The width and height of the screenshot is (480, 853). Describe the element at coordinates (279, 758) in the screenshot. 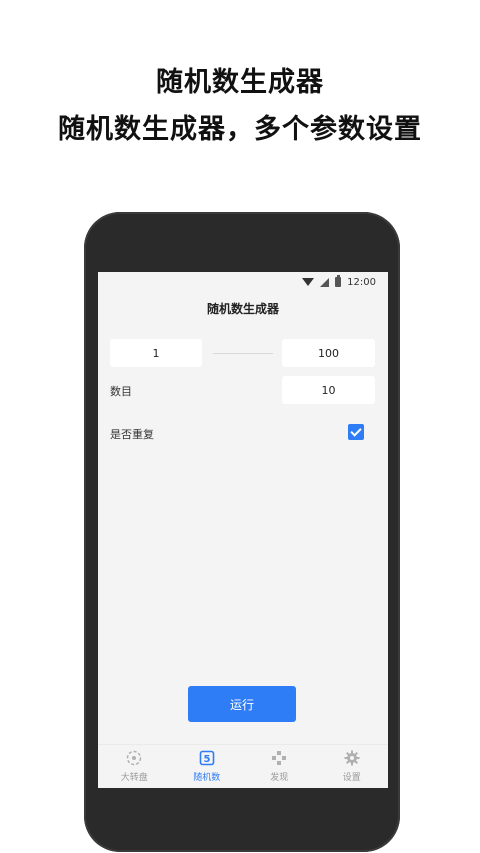

I see `gamepad-icon` at that location.